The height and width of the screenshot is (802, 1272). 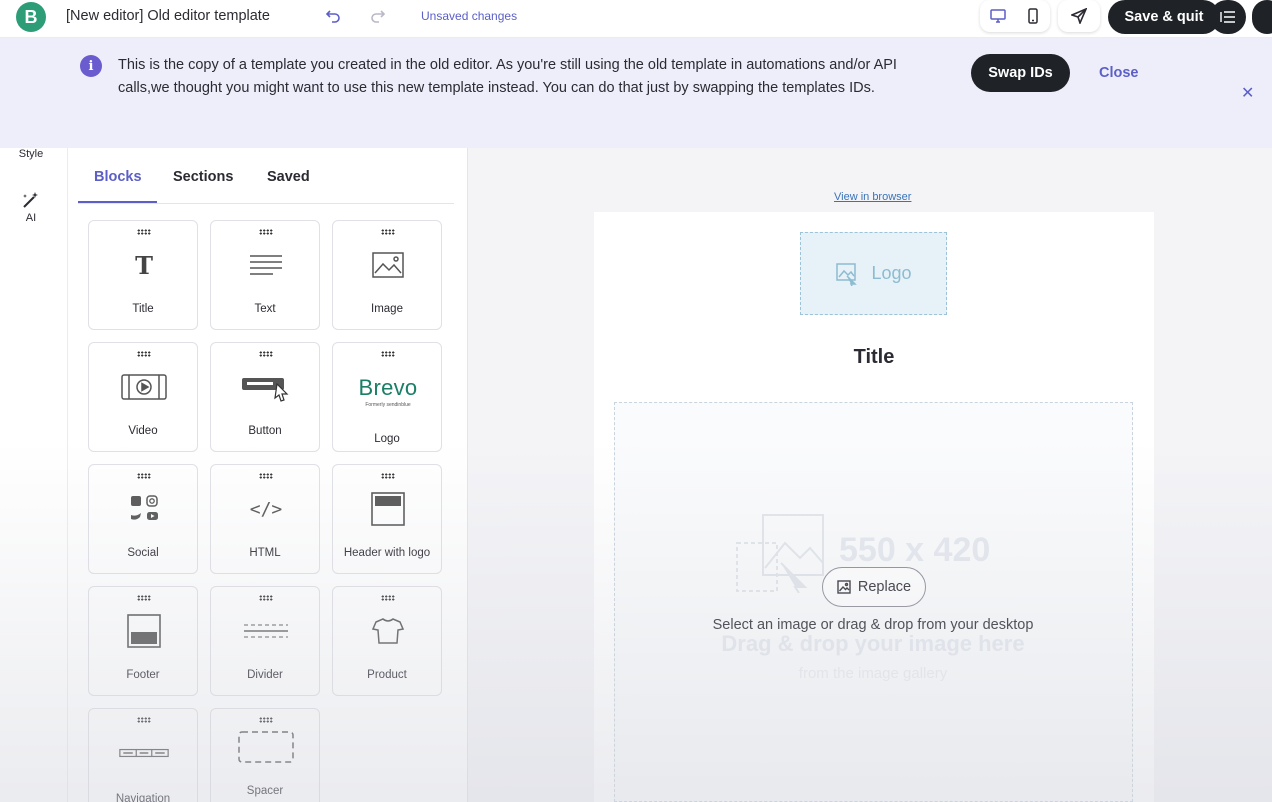 I want to click on product-icon, so click(x=388, y=631).